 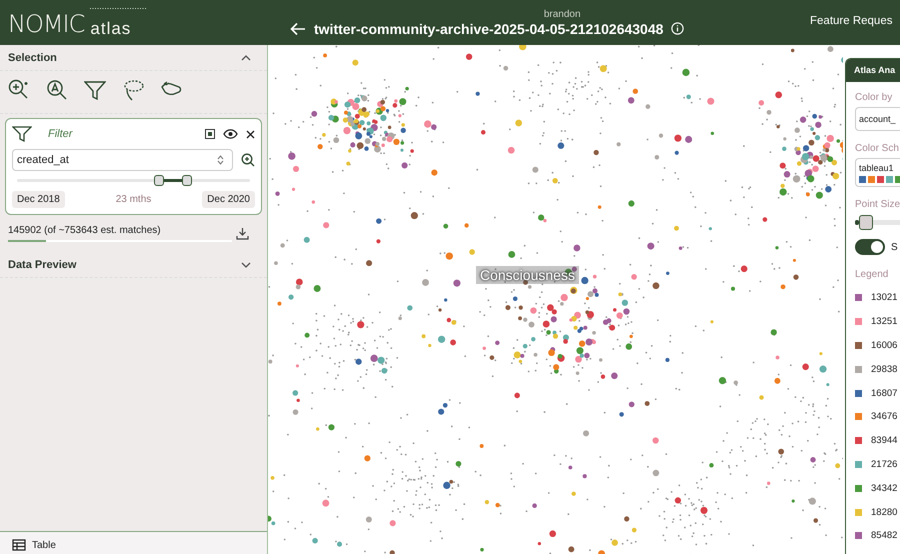 What do you see at coordinates (884, 440) in the screenshot?
I see `legend-label: 83944` at bounding box center [884, 440].